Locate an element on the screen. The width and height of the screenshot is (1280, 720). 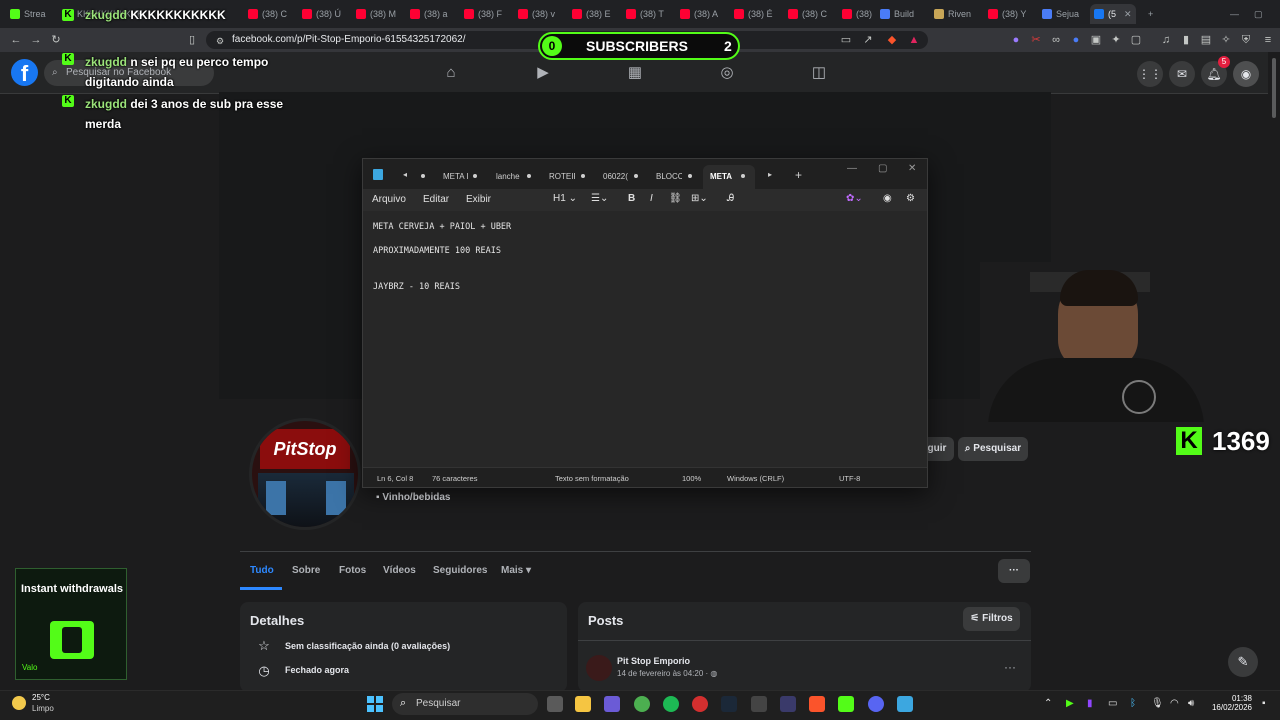
home-icon: ⌂ is located at coordinates (451, 73).